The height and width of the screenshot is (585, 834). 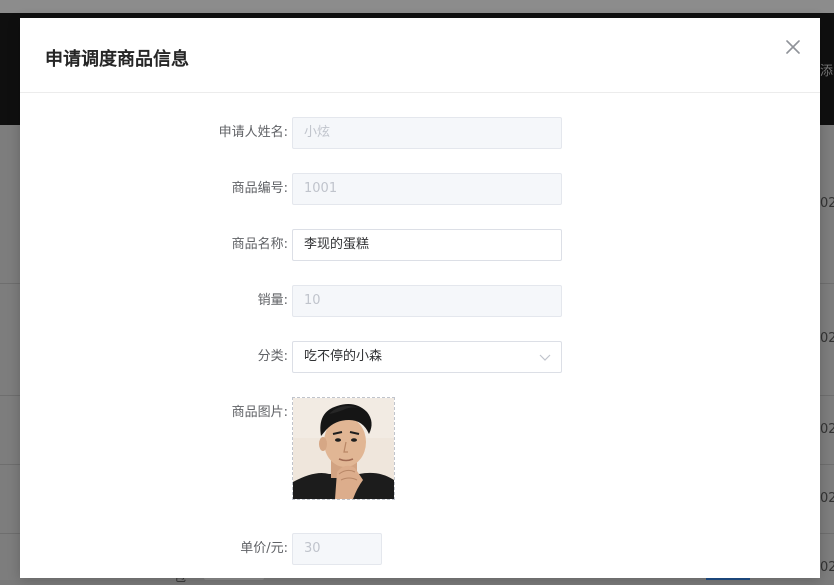 I want to click on product-photo, so click(x=343, y=448).